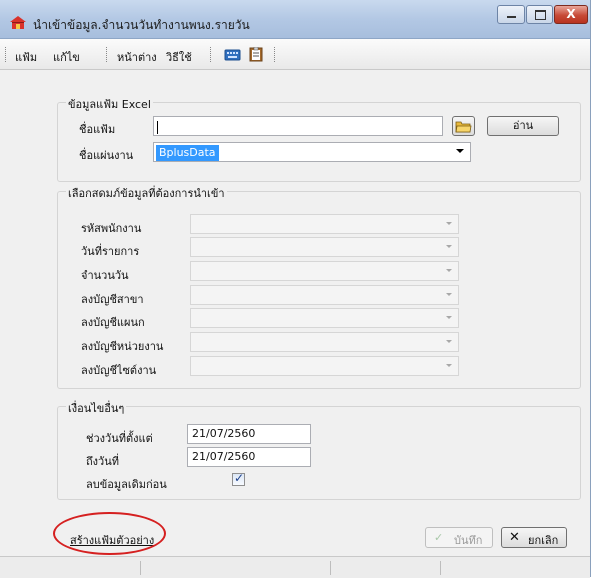 This screenshot has height=578, width=595. Describe the element at coordinates (102, 461) in the screenshot. I see `date-to-label: ถึงวันที่` at that location.